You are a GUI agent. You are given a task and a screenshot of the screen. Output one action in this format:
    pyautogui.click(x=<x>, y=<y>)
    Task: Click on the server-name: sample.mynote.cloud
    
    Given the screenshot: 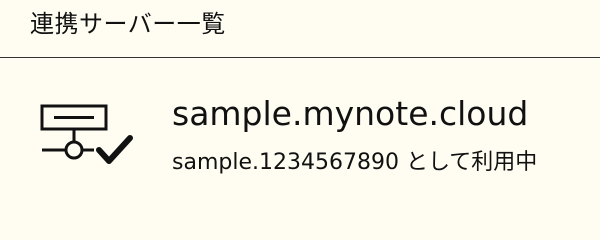 What is the action you would take?
    pyautogui.click(x=350, y=113)
    